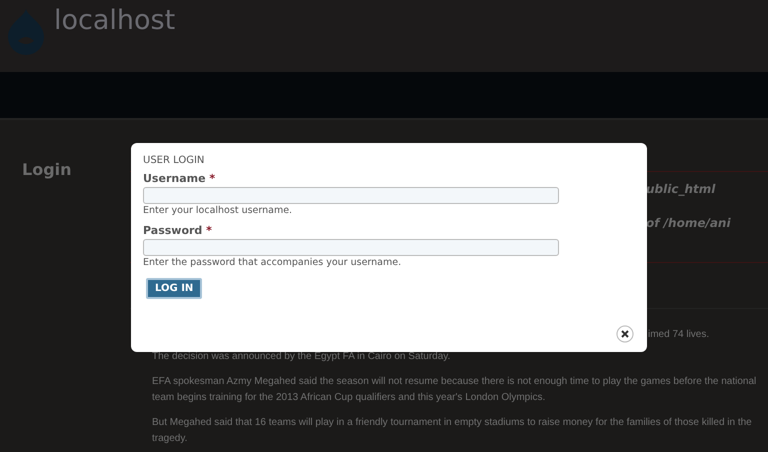  What do you see at coordinates (689, 223) in the screenshot?
I see `message-text: of /home/ani` at bounding box center [689, 223].